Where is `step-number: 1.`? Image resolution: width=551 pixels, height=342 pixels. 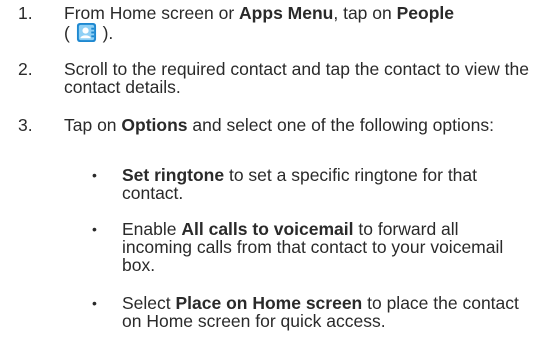
step-number: 1. is located at coordinates (25, 13).